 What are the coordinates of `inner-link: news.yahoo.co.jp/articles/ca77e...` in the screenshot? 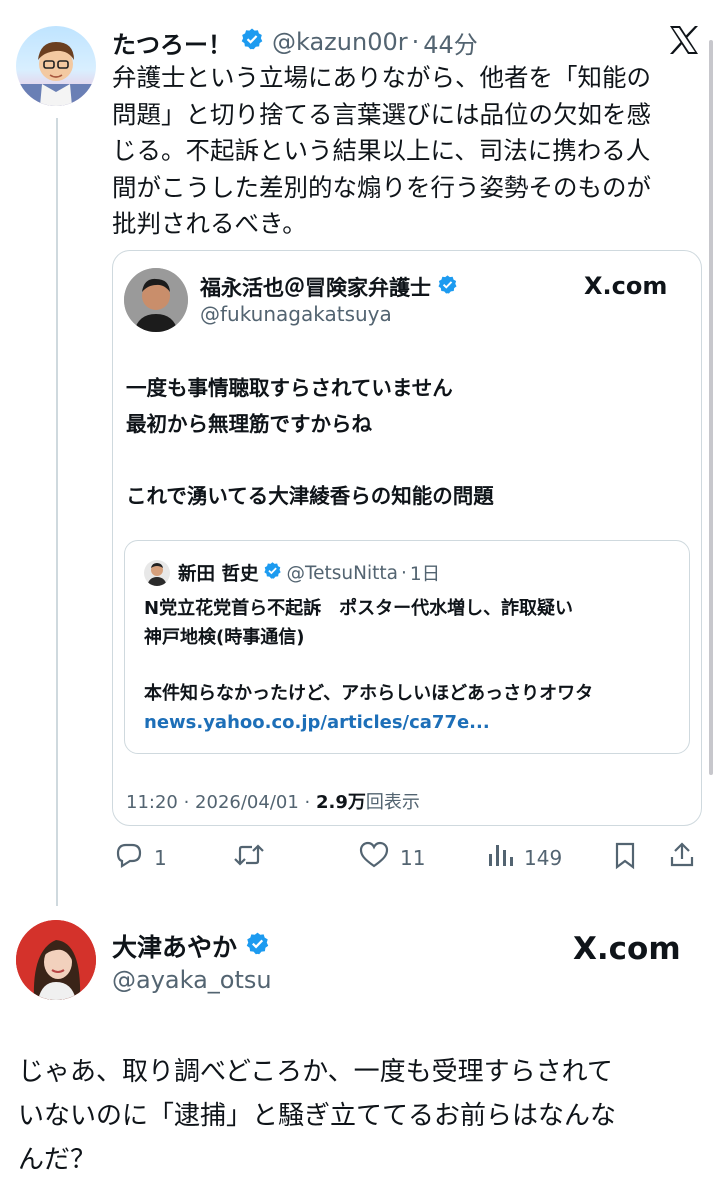 It's located at (409, 722).